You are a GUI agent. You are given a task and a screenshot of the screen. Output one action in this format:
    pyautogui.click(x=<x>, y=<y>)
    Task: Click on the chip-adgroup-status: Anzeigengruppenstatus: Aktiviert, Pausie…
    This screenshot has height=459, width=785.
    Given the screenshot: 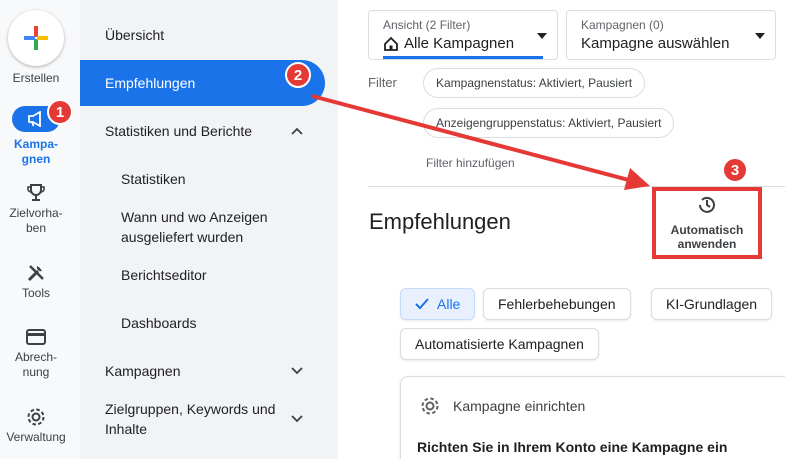 What is the action you would take?
    pyautogui.click(x=549, y=123)
    